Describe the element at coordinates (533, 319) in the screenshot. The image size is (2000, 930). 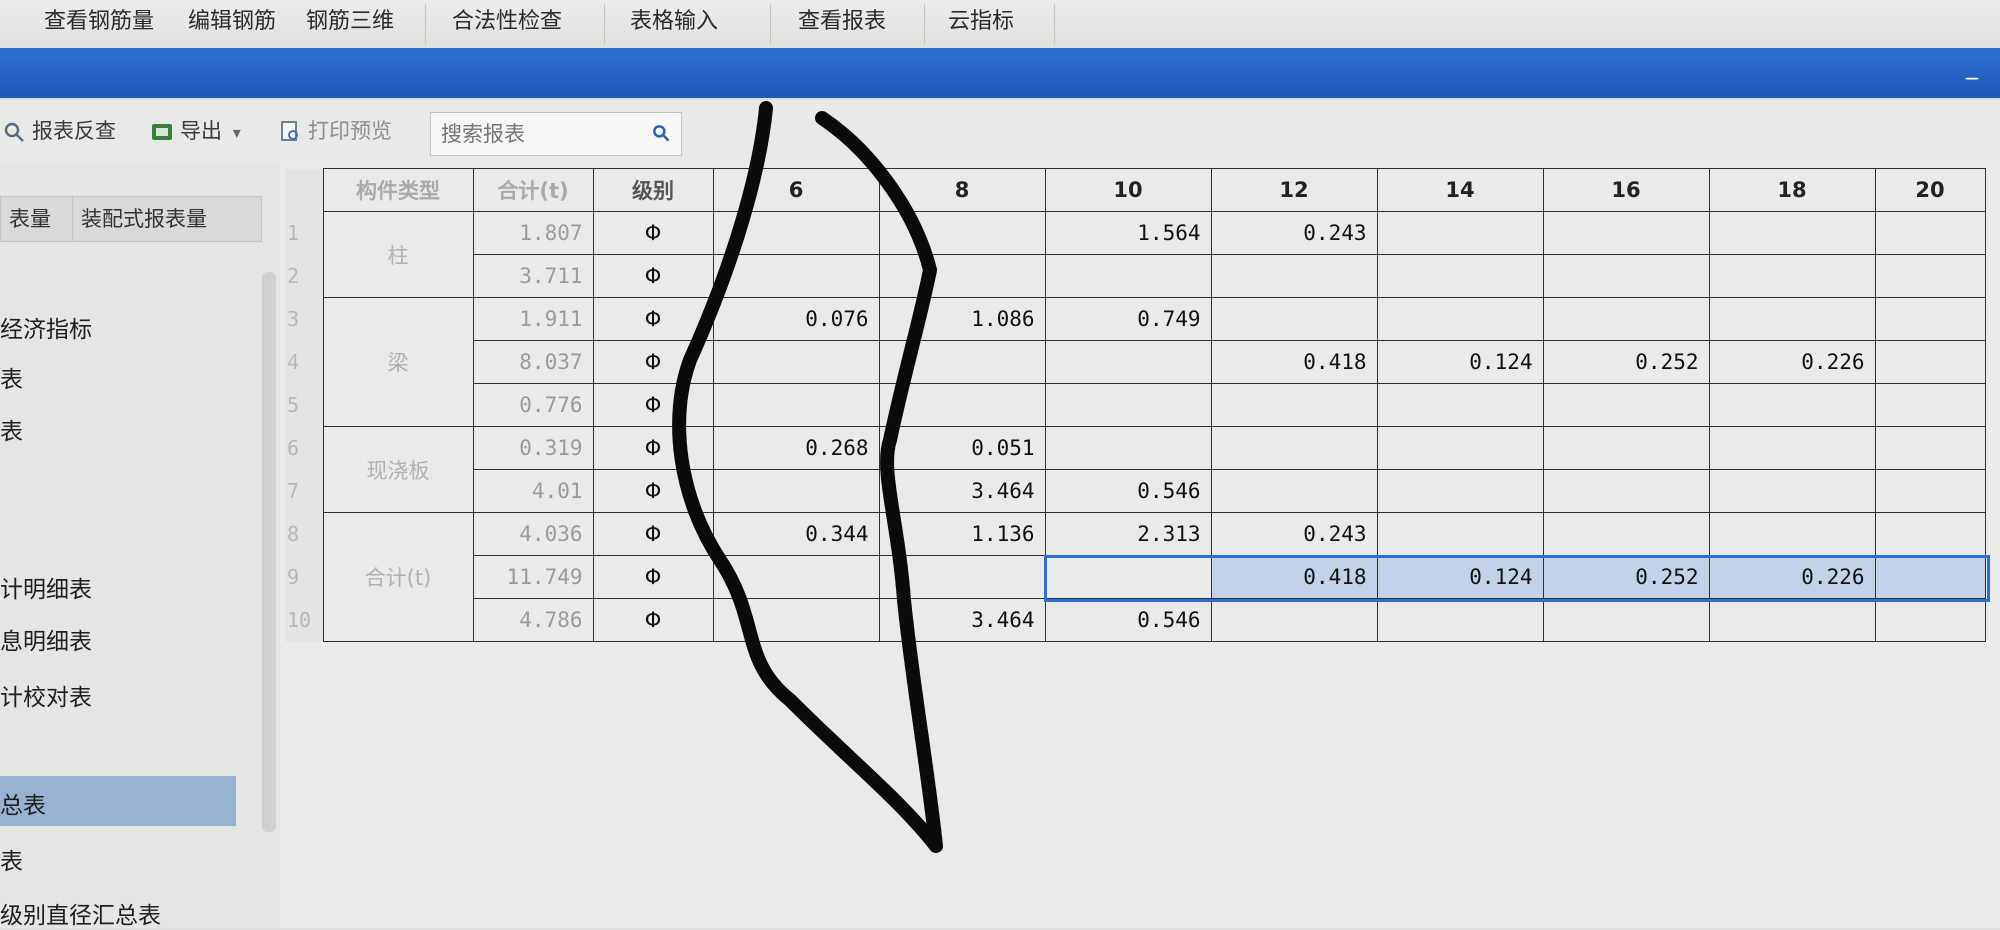
I see `total-weight-cell: 1.911` at that location.